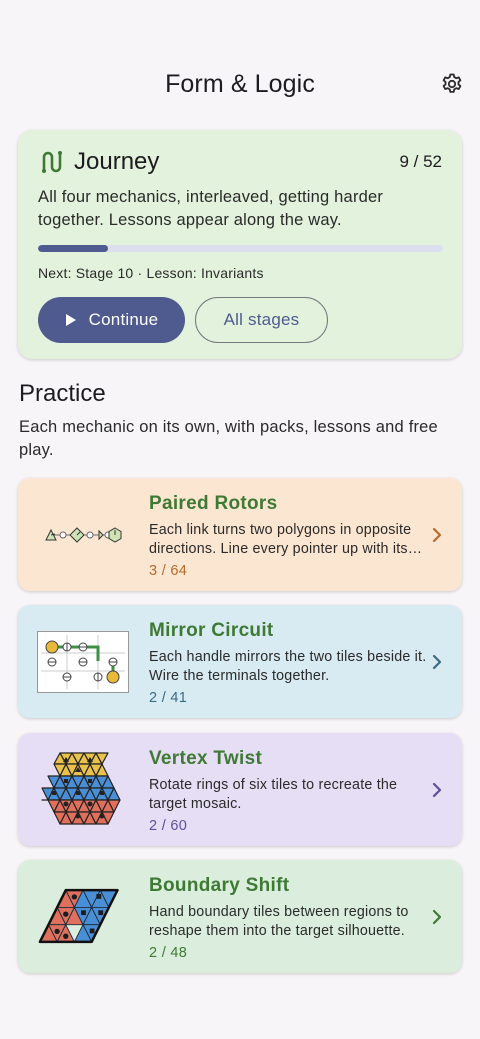  What do you see at coordinates (151, 273) in the screenshot?
I see `journey-next-stage: Next: Stage 10 · Lesson: Invariants` at bounding box center [151, 273].